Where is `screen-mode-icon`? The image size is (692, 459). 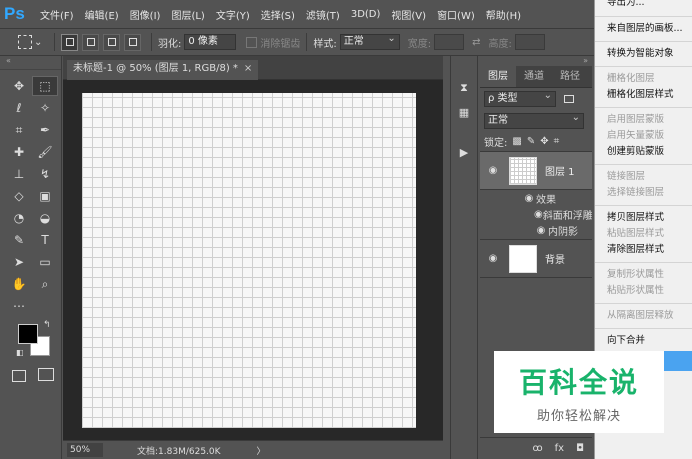
screen-mode-icon is located at coordinates (46, 374).